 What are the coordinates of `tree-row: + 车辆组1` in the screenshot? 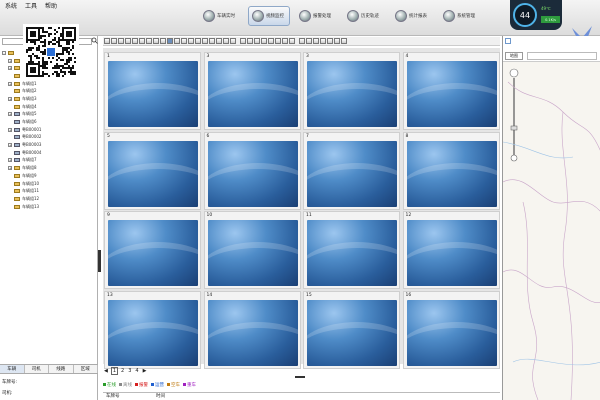 It's located at (49, 84).